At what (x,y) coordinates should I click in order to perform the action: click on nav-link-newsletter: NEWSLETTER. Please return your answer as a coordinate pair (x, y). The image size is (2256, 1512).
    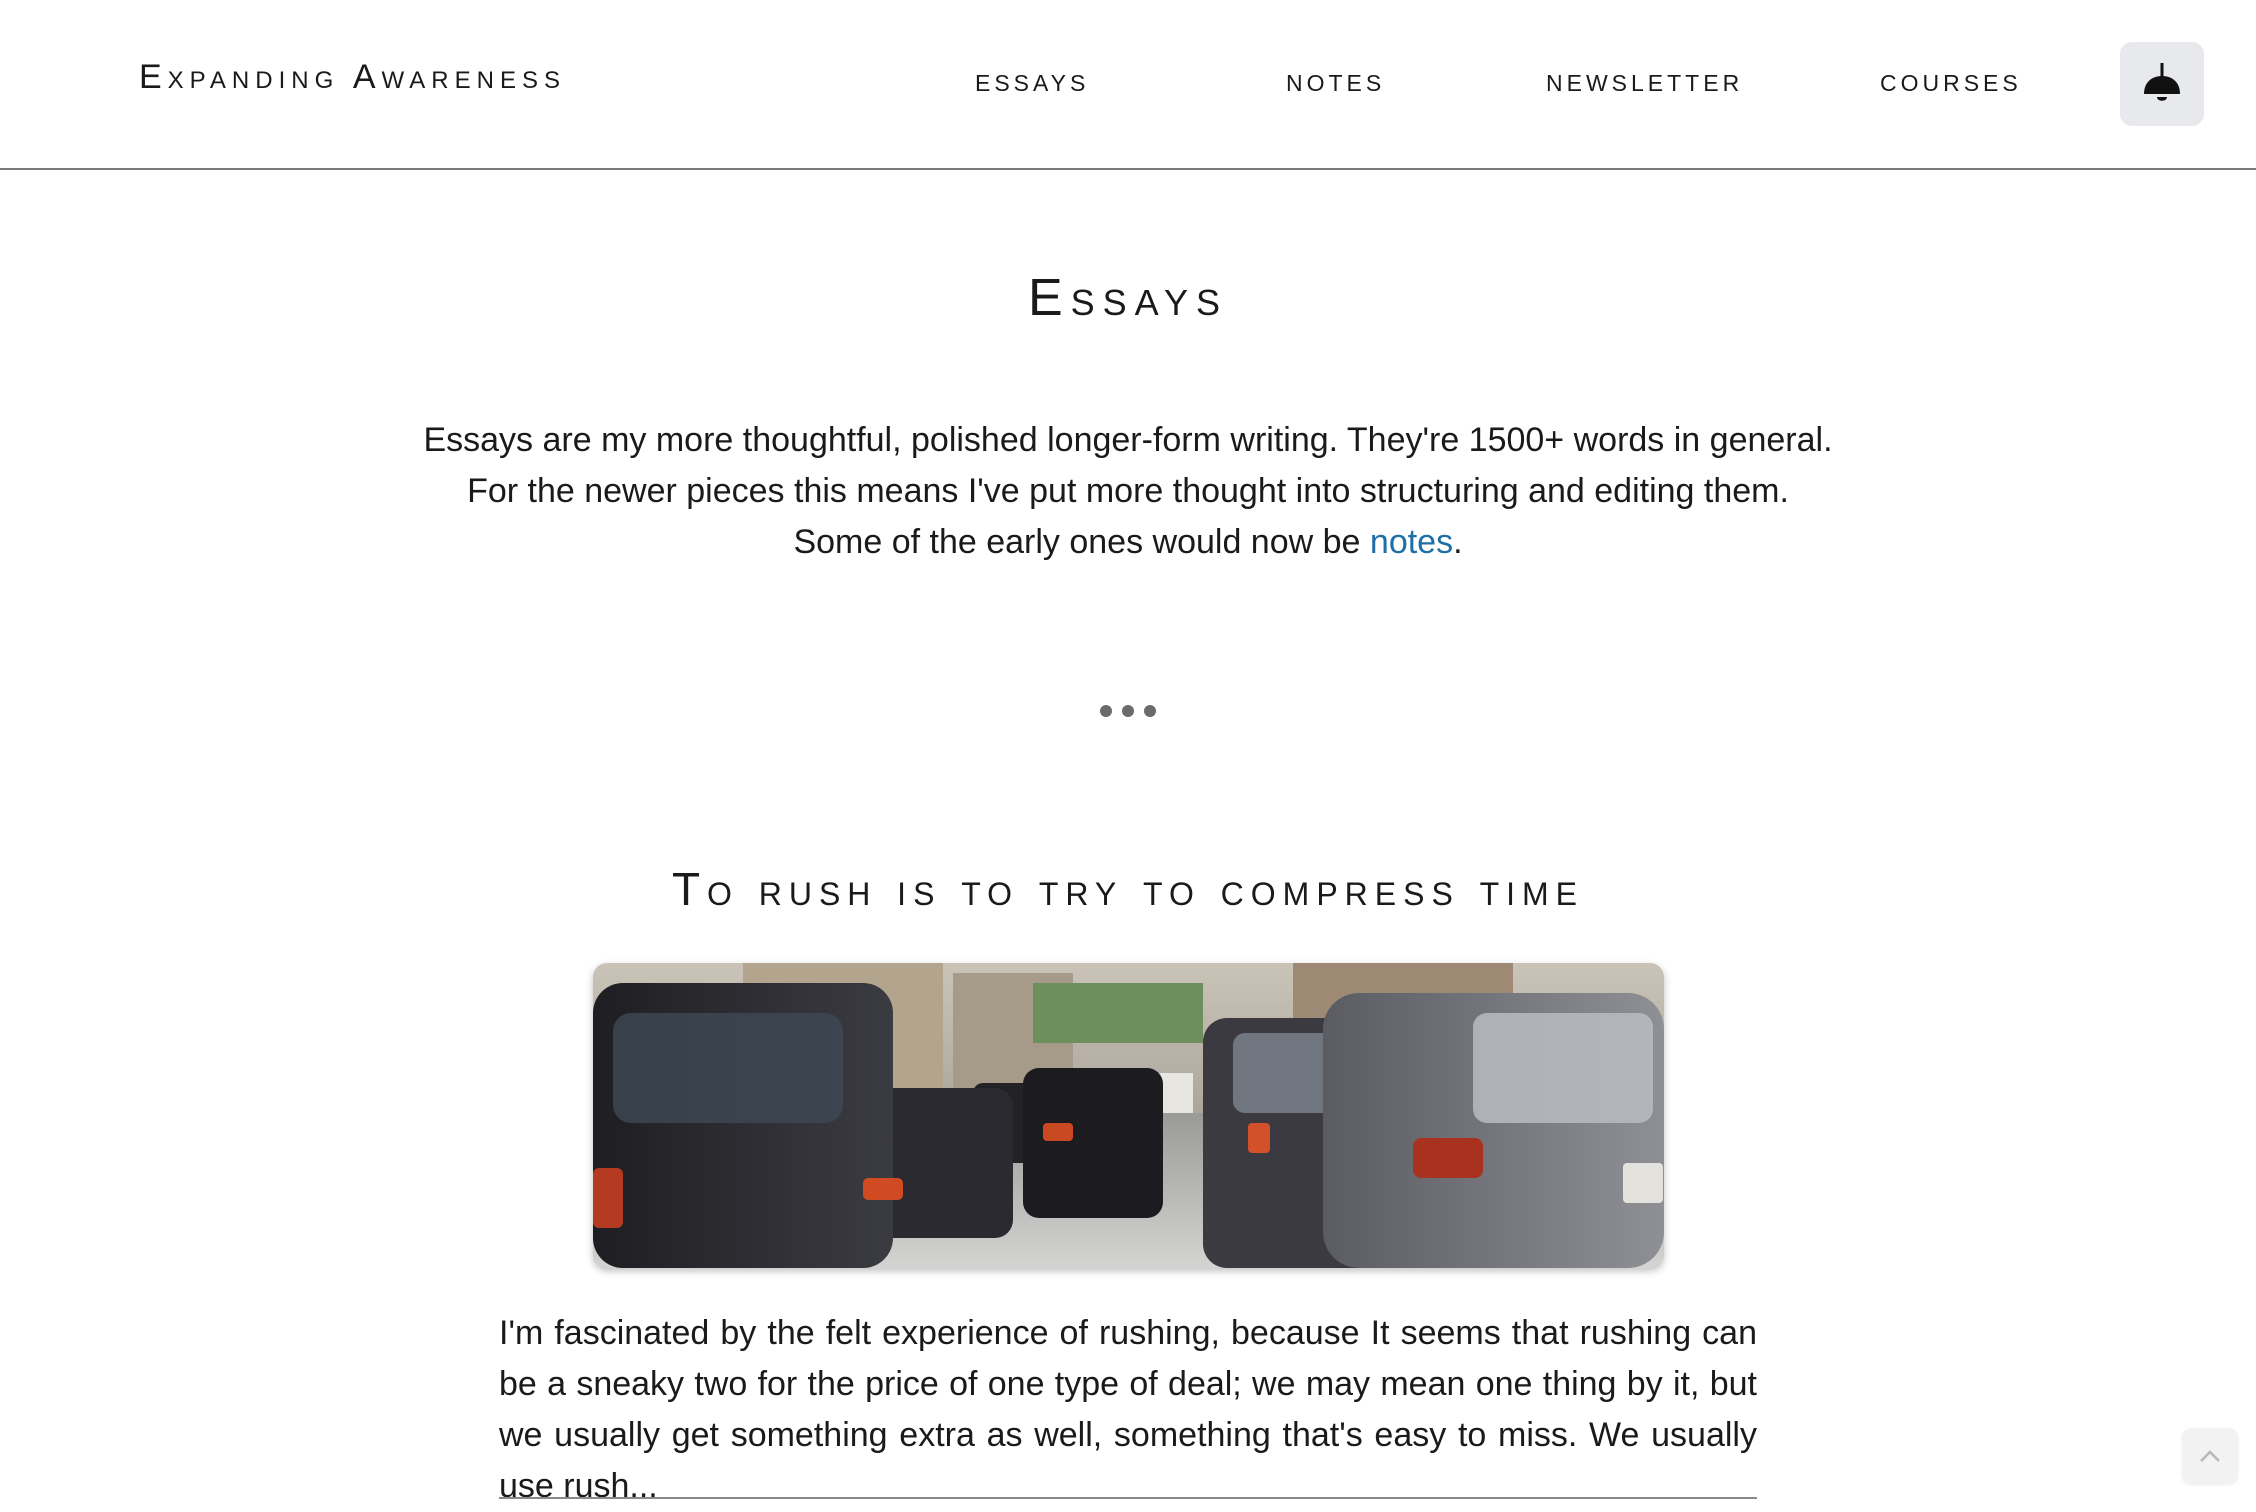
    Looking at the image, I should click on (1644, 83).